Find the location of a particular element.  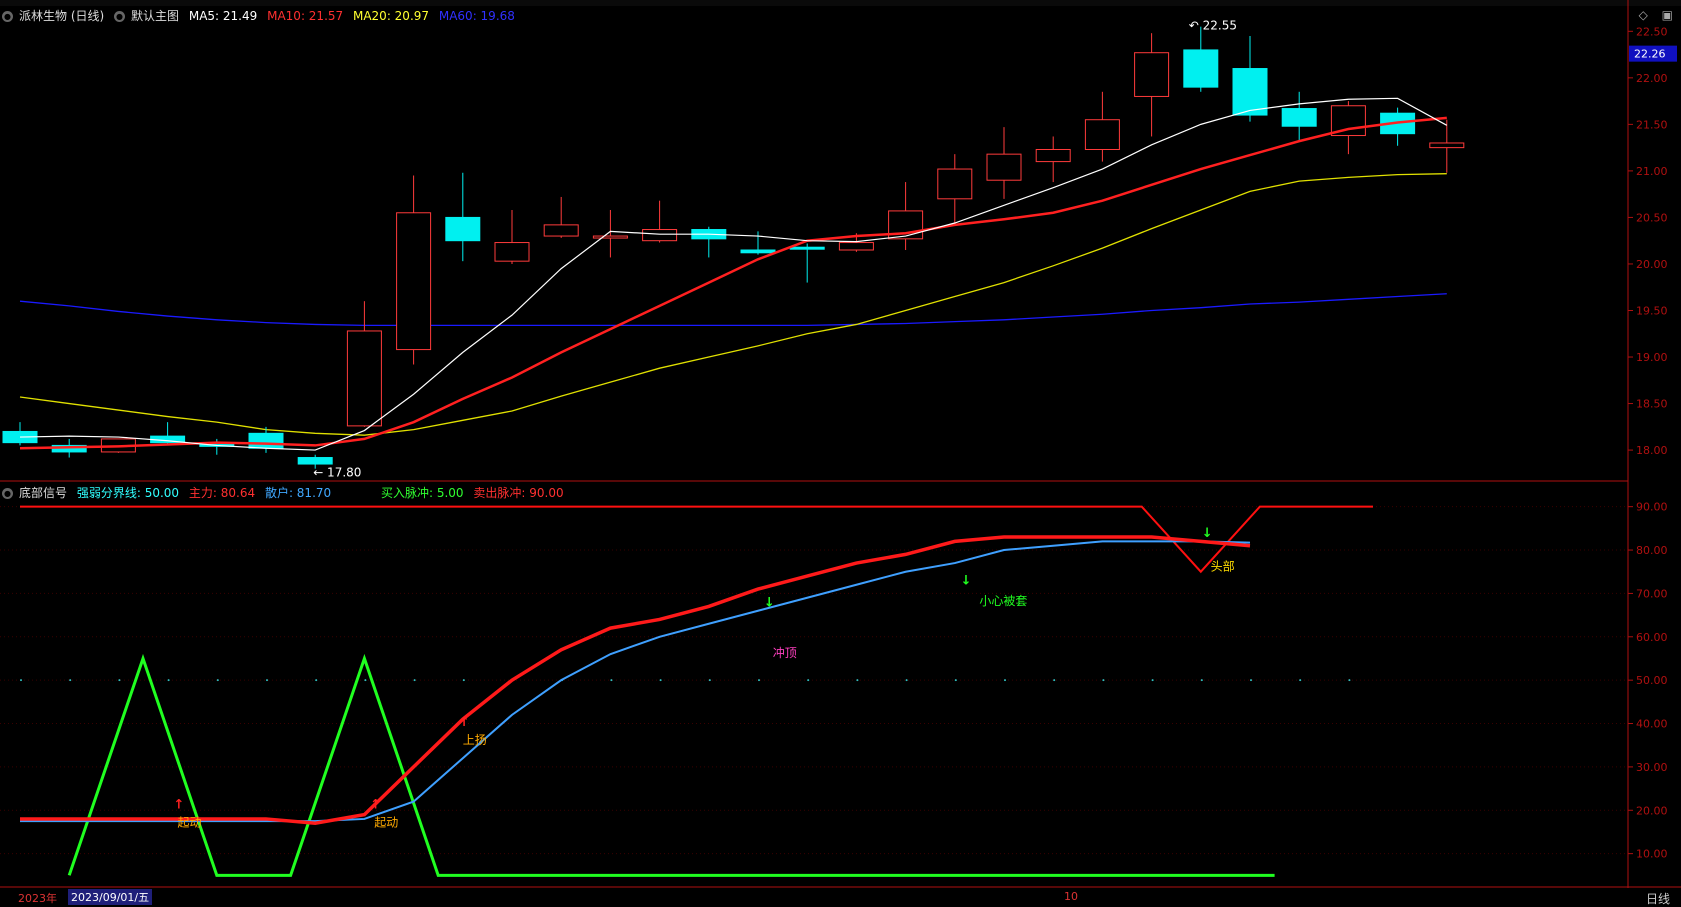

price-tick-label: 19.00 is located at coordinates (1652, 357).